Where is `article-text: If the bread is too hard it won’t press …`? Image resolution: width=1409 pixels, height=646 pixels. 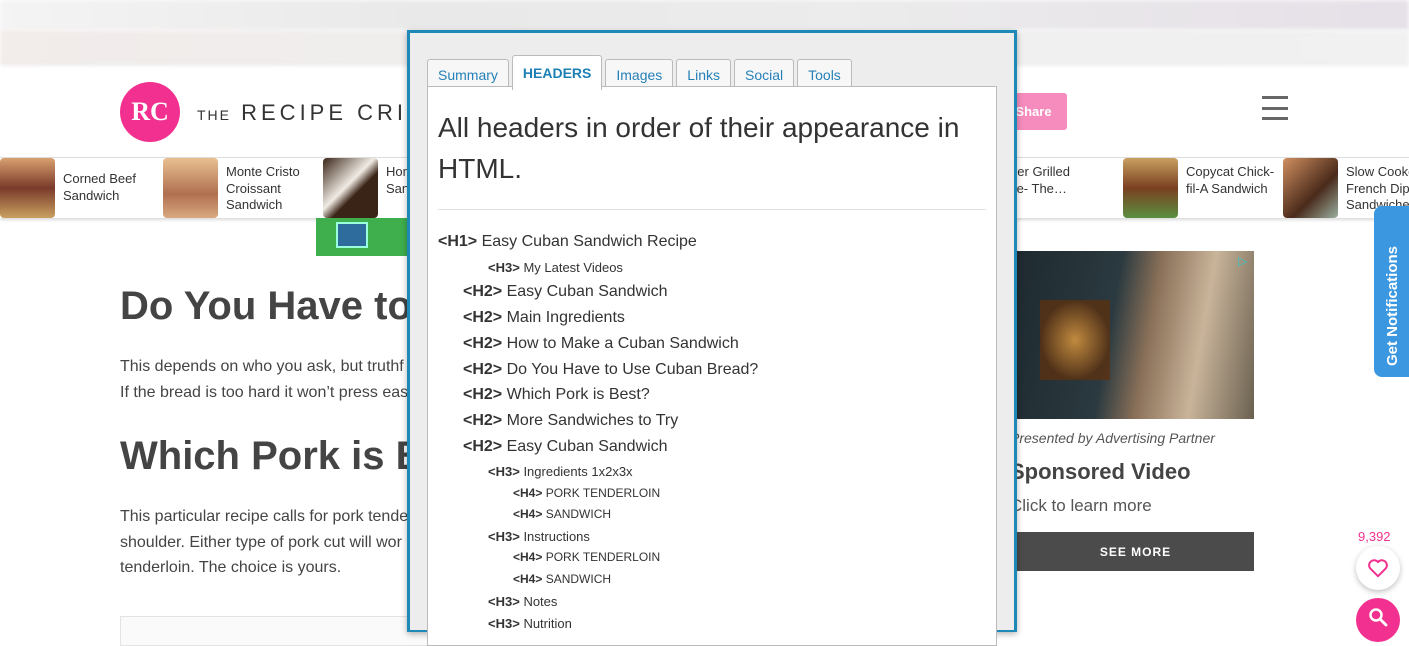 article-text: If the bread is too hard it won’t press … is located at coordinates (264, 392).